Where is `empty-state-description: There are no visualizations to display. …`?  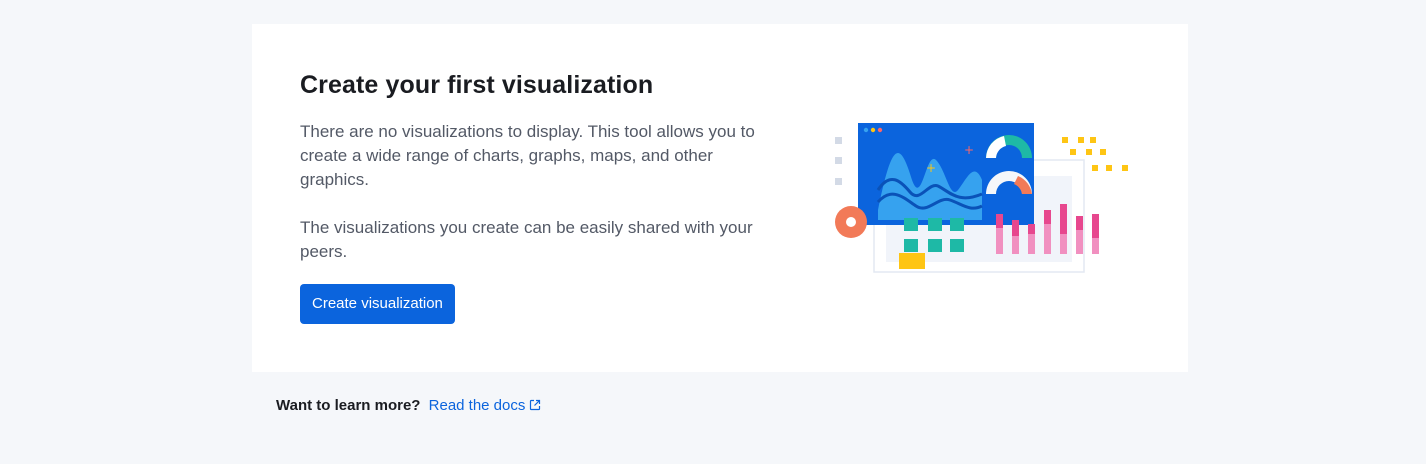 empty-state-description: There are no visualizations to display. … is located at coordinates (527, 155).